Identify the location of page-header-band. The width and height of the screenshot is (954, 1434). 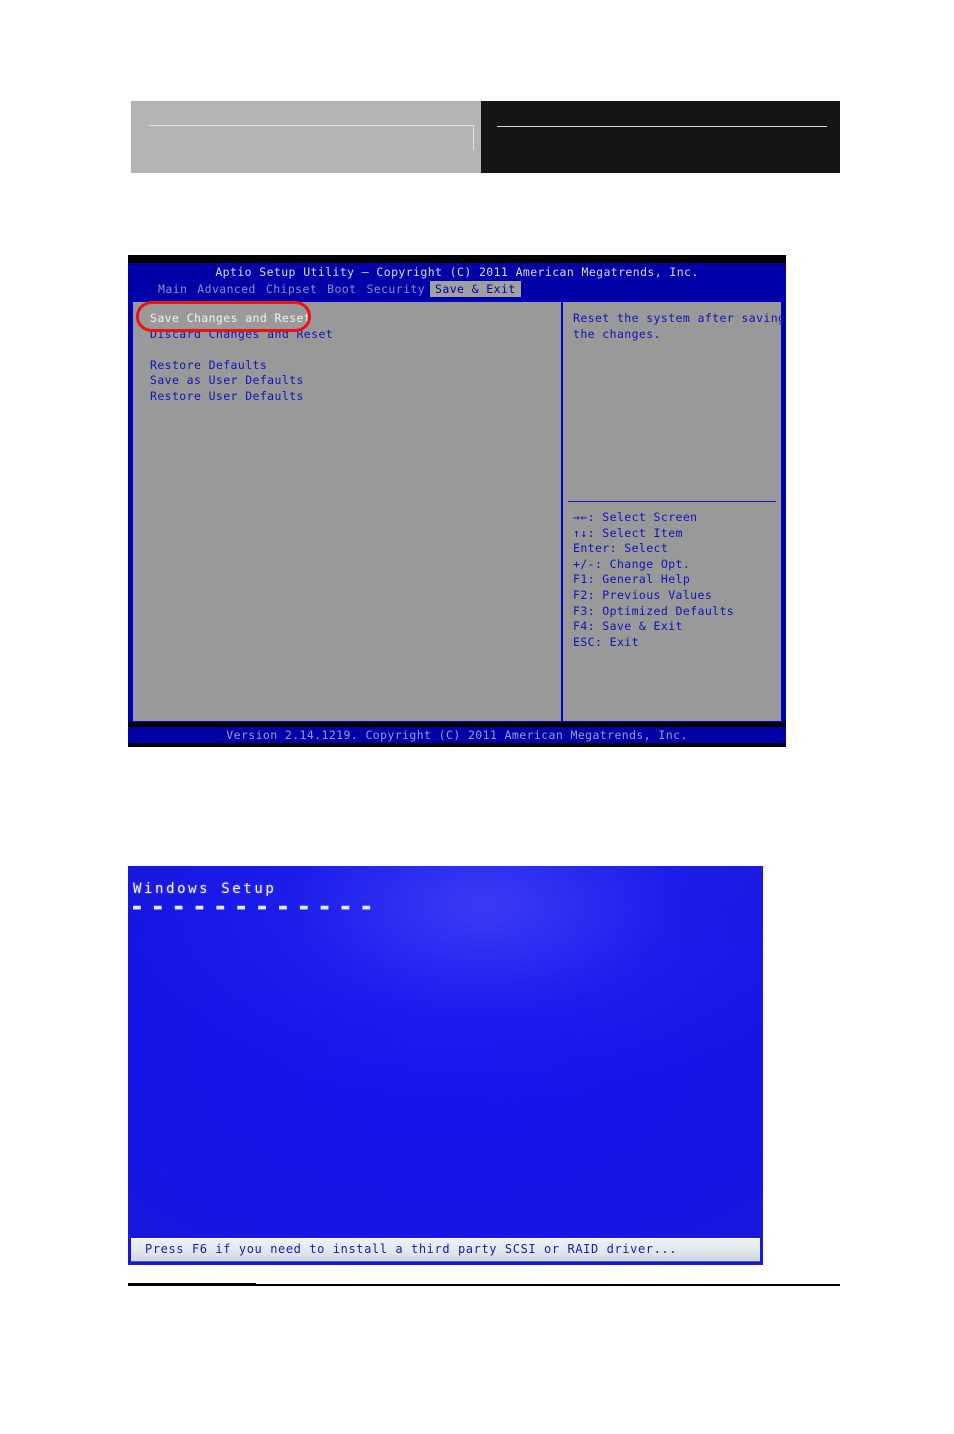
(485, 137).